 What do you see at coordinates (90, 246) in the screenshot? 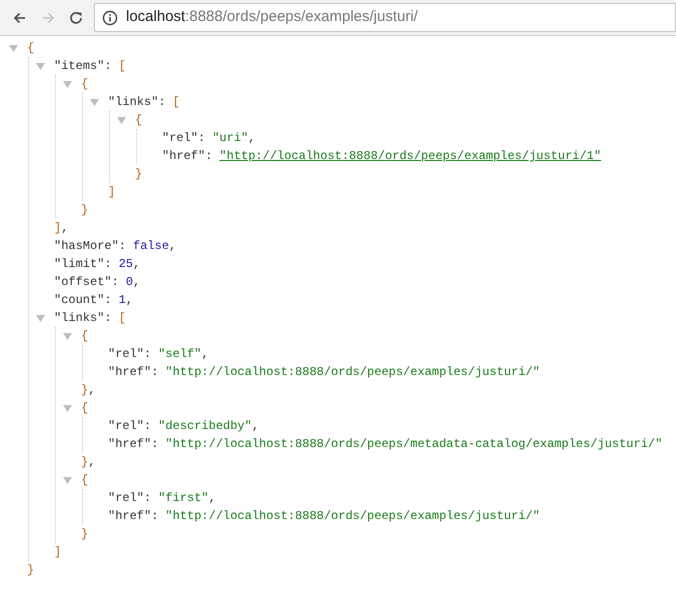
I see `json-key: "hasMore":` at bounding box center [90, 246].